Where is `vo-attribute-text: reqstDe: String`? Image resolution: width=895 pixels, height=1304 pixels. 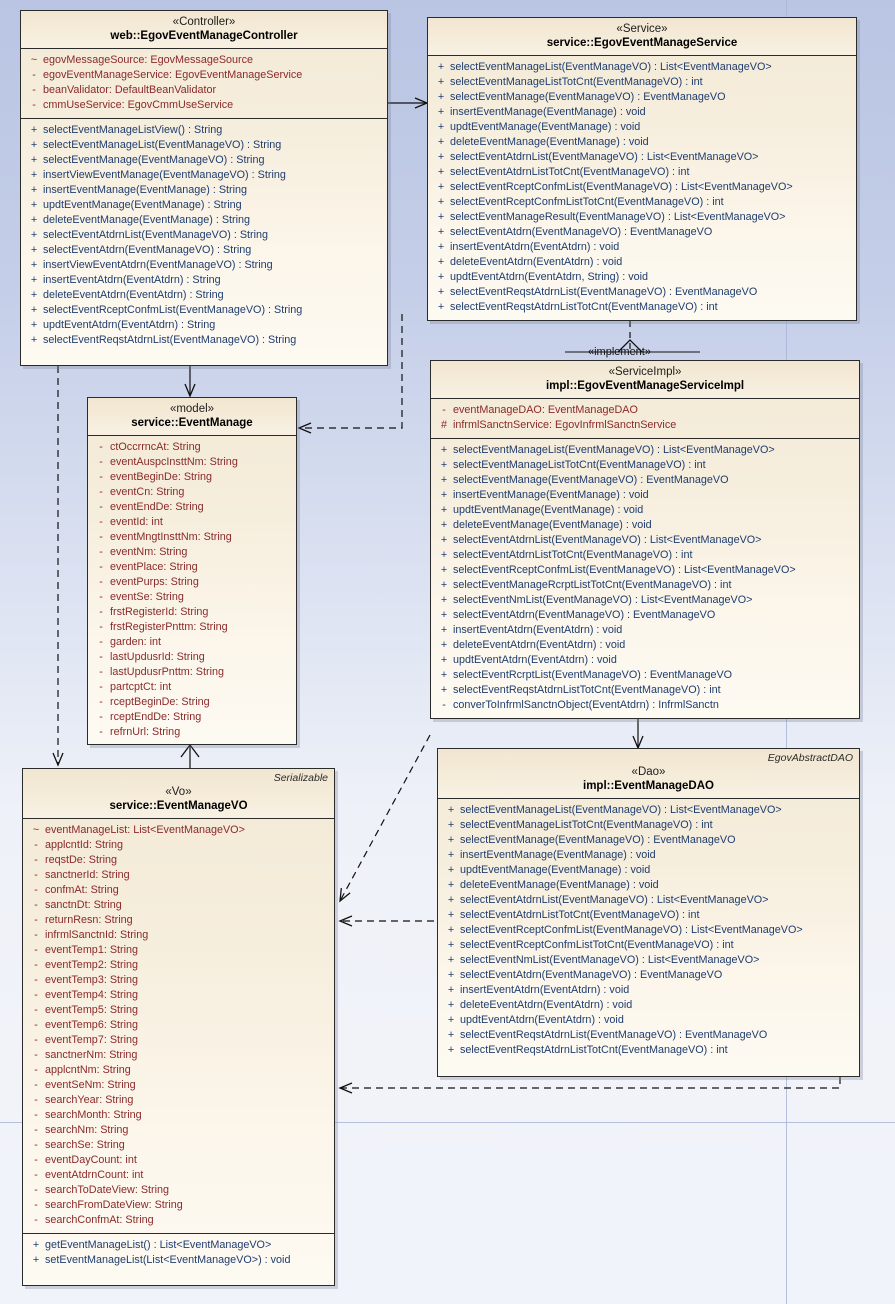
vo-attribute-text: reqstDe: String is located at coordinates (81, 860).